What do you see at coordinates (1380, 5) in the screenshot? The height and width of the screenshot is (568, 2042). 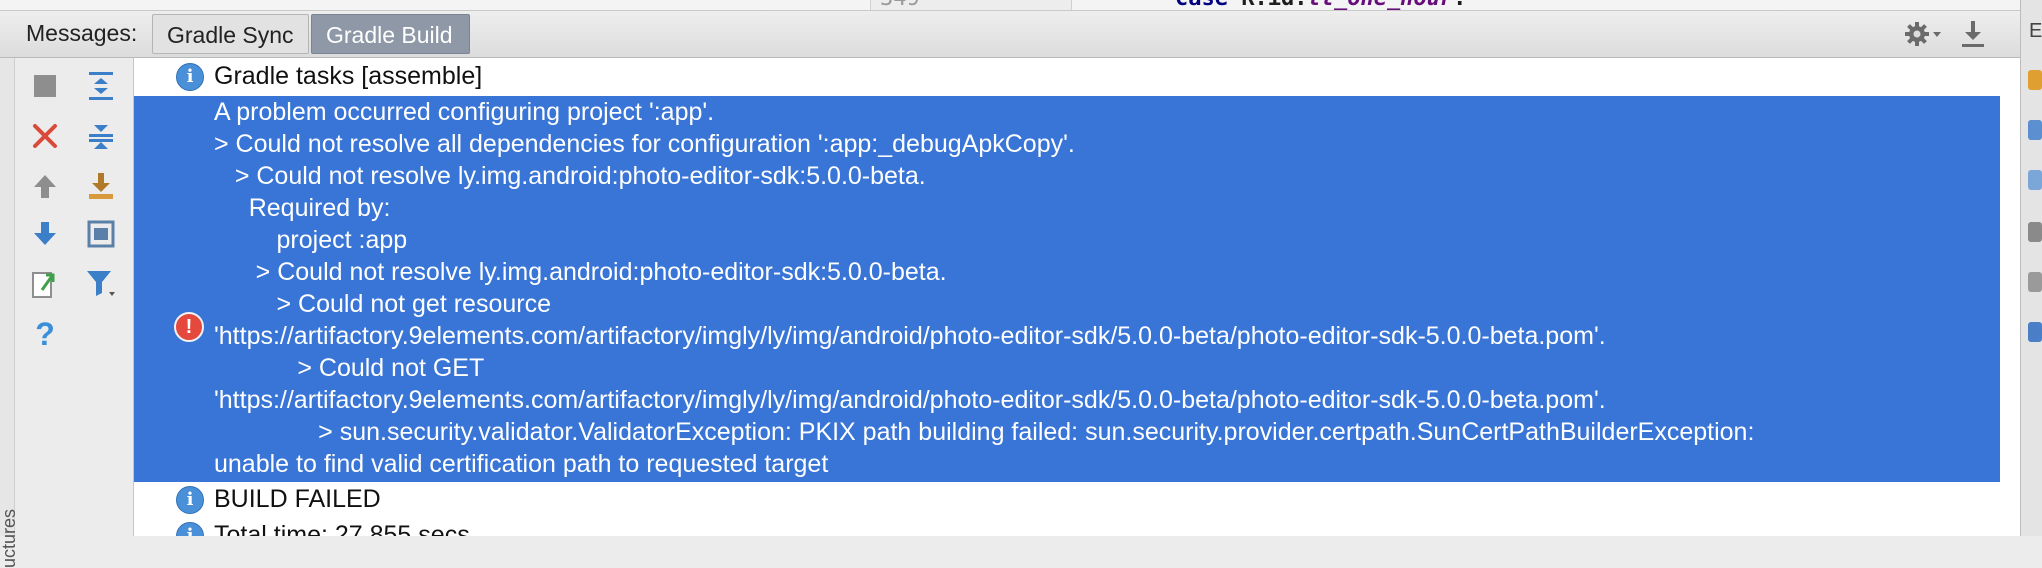 I see `code-identifier: tt_one_hour` at bounding box center [1380, 5].